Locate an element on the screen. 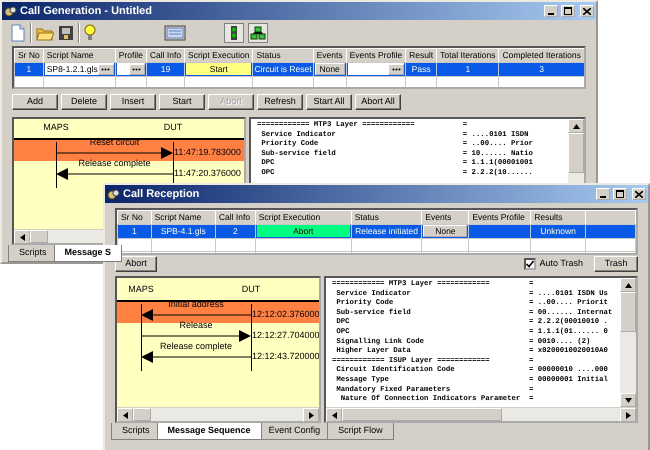 The height and width of the screenshot is (450, 650). message-row: Release complete 12:12:43.720000 is located at coordinates (218, 354).